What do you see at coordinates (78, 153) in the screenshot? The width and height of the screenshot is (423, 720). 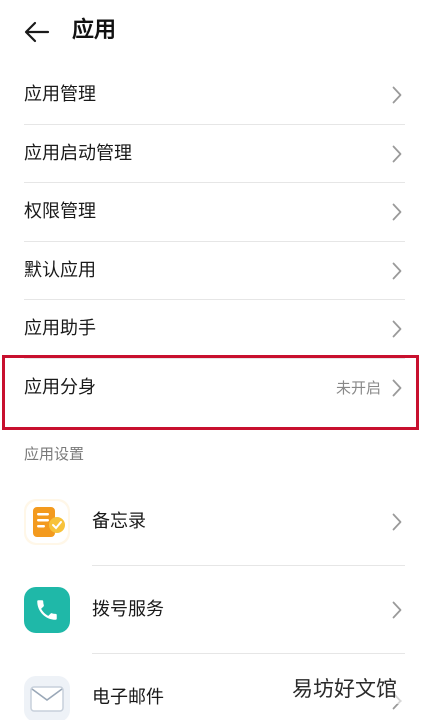 I see `settings-item-label: 应用启动管理` at bounding box center [78, 153].